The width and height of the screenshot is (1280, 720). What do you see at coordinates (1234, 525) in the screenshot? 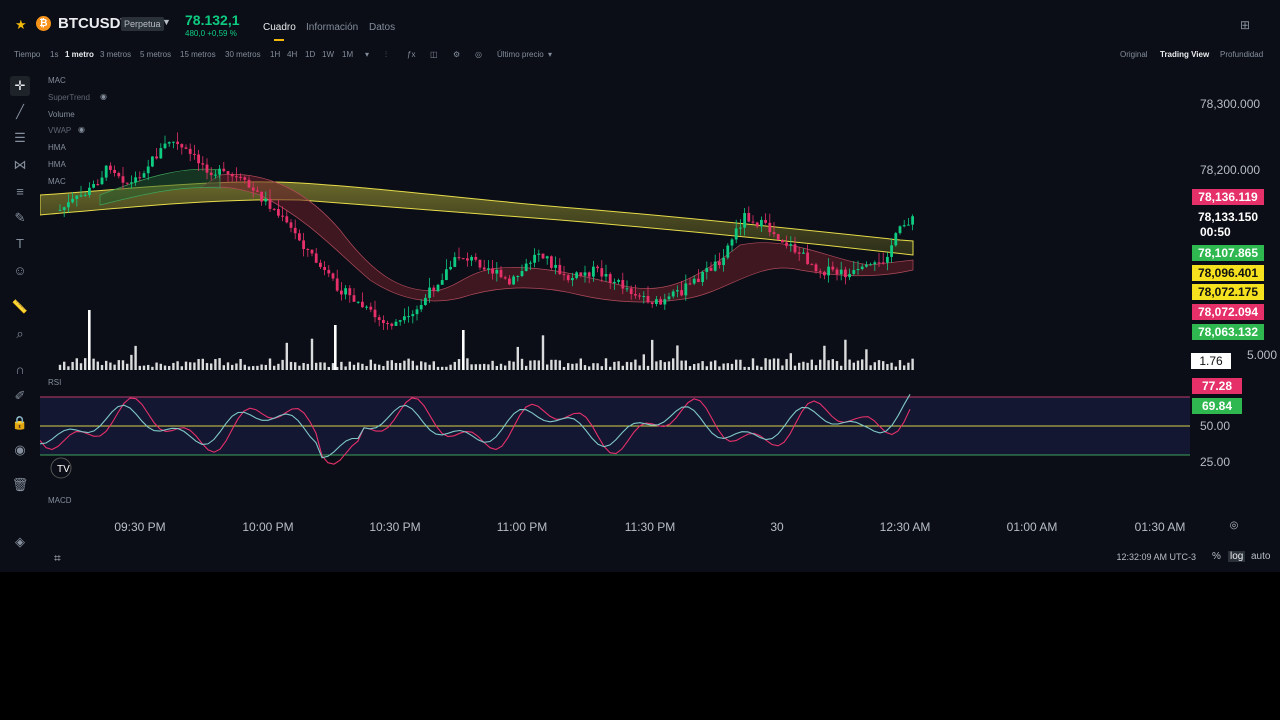
I see `axis-settings-icon: ◎` at bounding box center [1234, 525].